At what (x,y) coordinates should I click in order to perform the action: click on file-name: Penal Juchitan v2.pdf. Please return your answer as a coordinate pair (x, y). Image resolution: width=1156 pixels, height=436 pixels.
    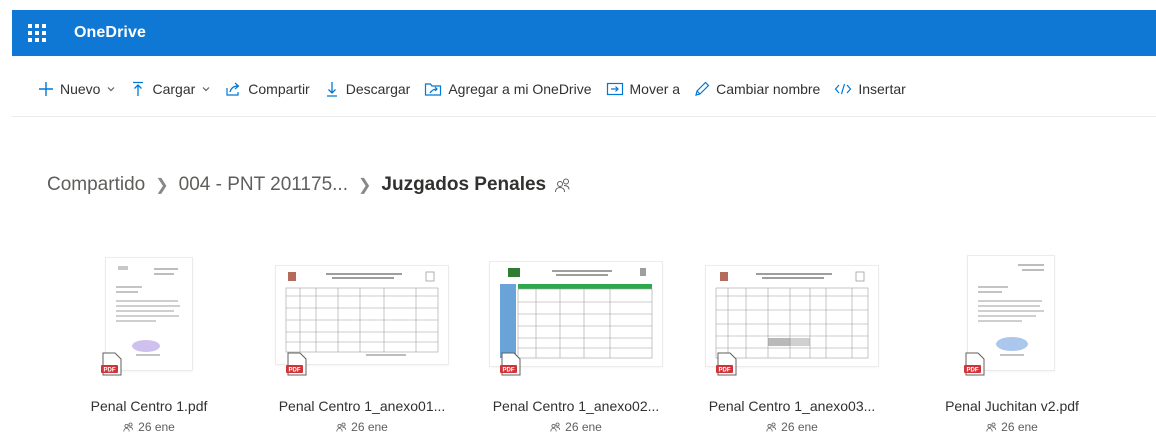
    Looking at the image, I should click on (1012, 406).